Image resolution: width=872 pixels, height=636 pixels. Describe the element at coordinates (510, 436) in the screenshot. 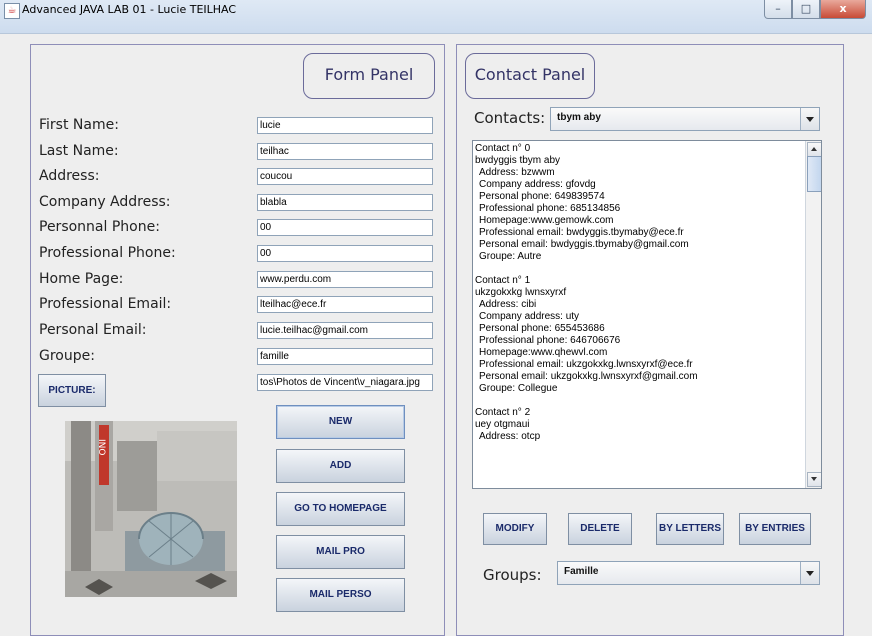

I see `contact-line: Address: otcp` at that location.